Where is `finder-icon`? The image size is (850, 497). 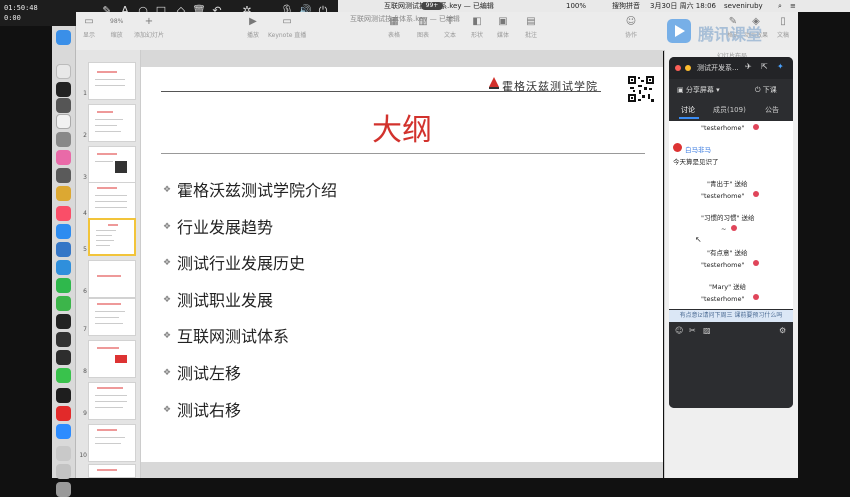 finder-icon is located at coordinates (63, 37).